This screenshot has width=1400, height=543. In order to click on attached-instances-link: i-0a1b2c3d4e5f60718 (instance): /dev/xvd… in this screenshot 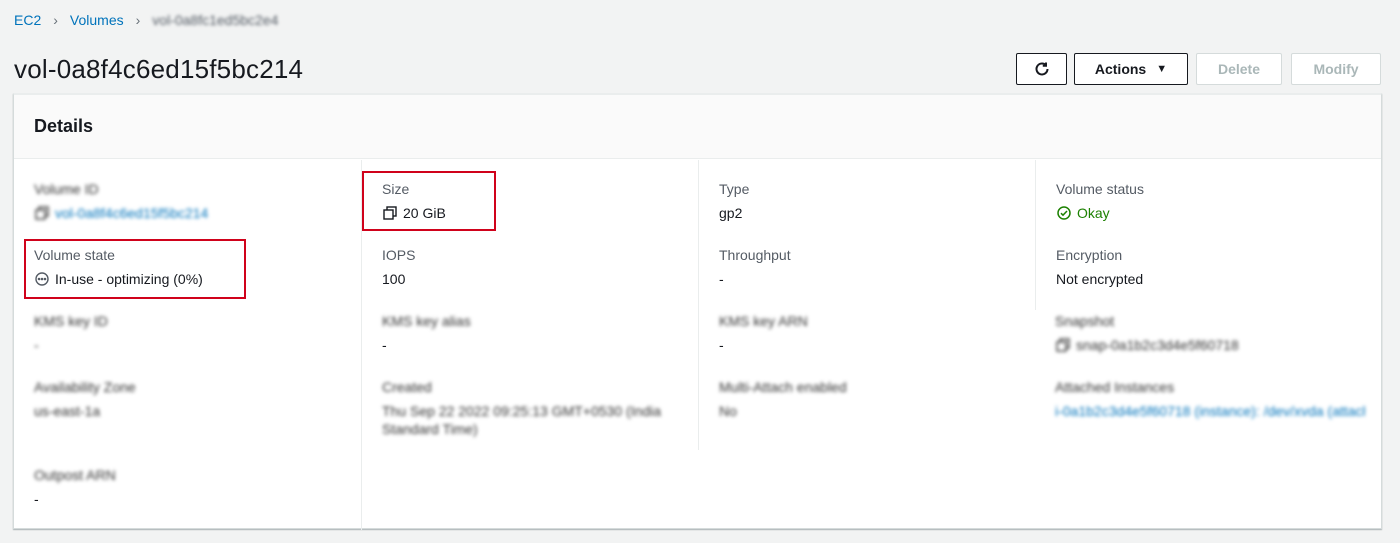, I will do `click(1210, 411)`.